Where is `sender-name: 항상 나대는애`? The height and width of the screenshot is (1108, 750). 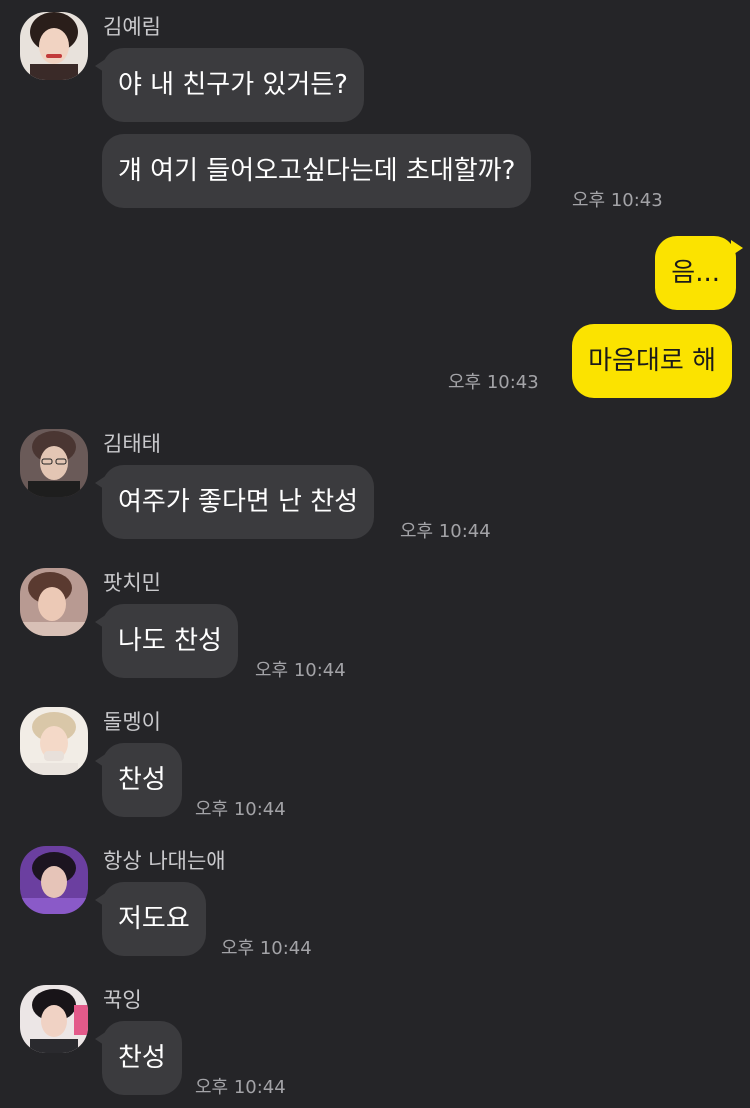
sender-name: 항상 나대는애 is located at coordinates (164, 861).